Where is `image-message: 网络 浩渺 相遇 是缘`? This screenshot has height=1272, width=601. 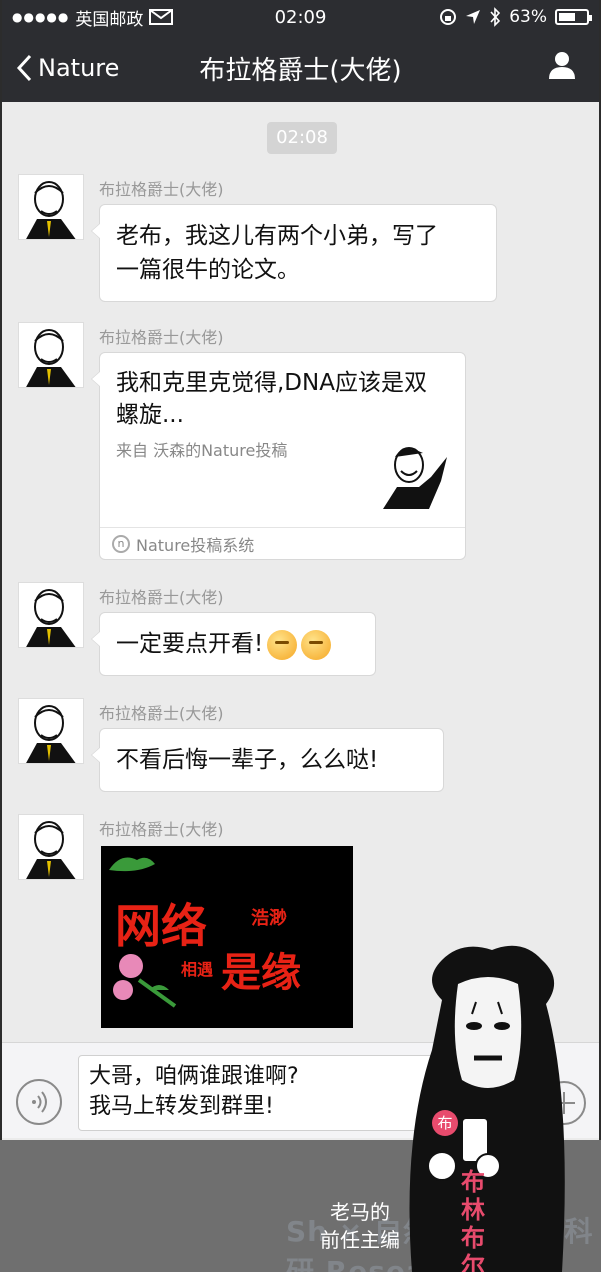
image-message: 网络 浩渺 相遇 是缘 is located at coordinates (227, 937).